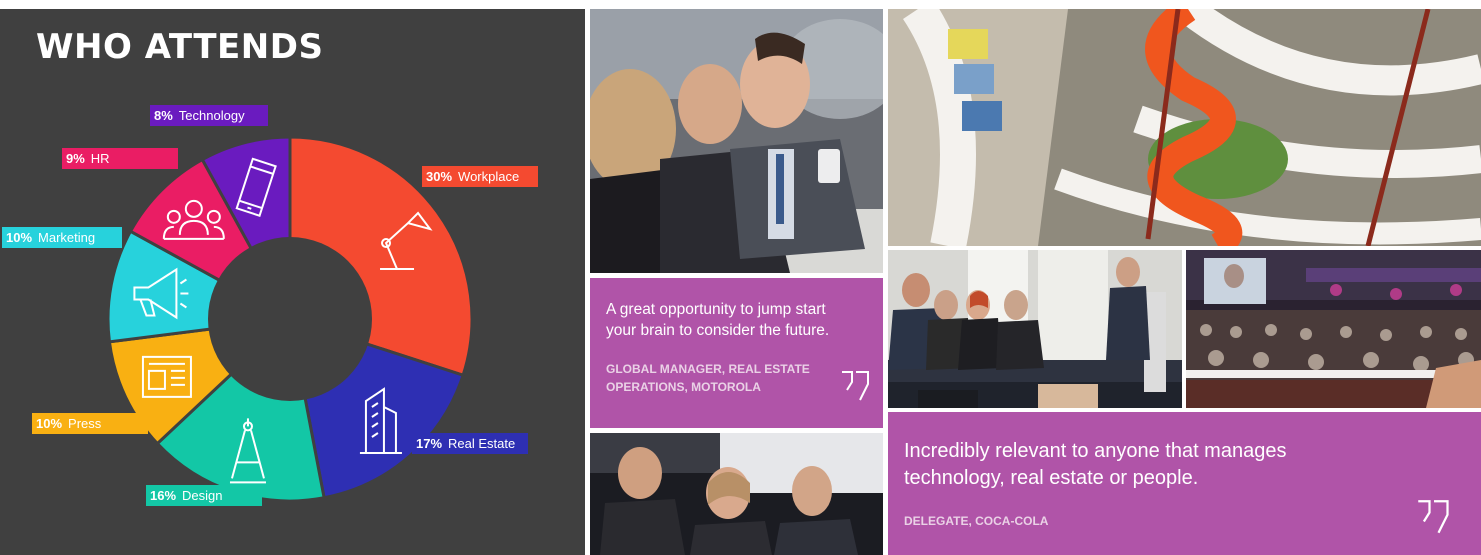  What do you see at coordinates (290, 319) in the screenshot?
I see `donut-hole` at bounding box center [290, 319].